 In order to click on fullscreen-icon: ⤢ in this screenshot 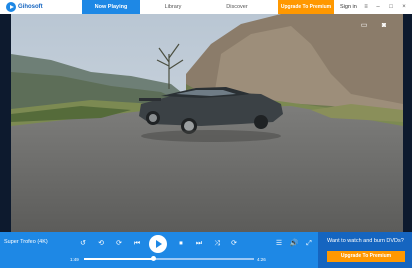, I will do `click(309, 244)`.